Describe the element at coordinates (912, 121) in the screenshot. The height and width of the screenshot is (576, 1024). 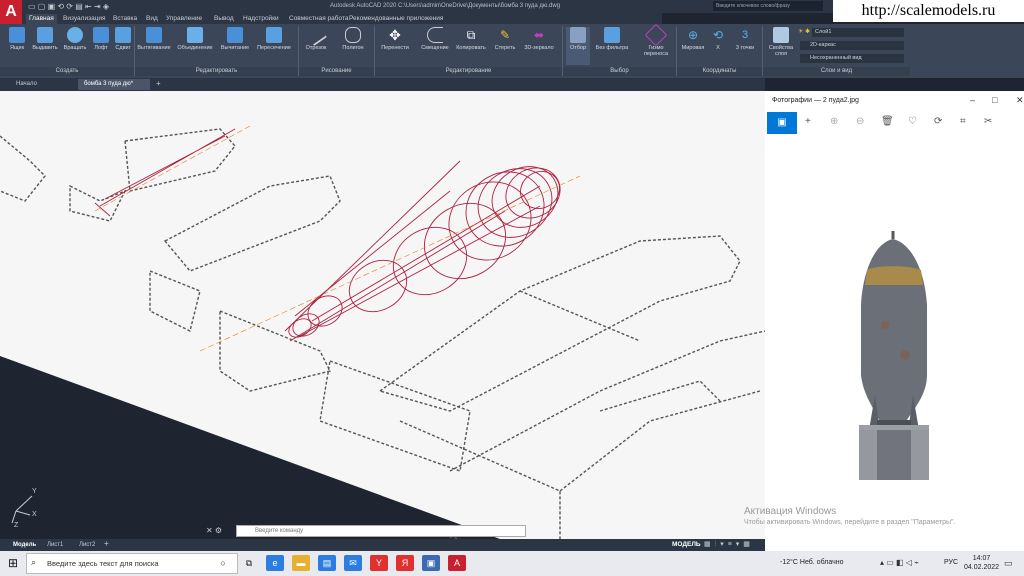
I see `favorite-icon: ♡` at that location.